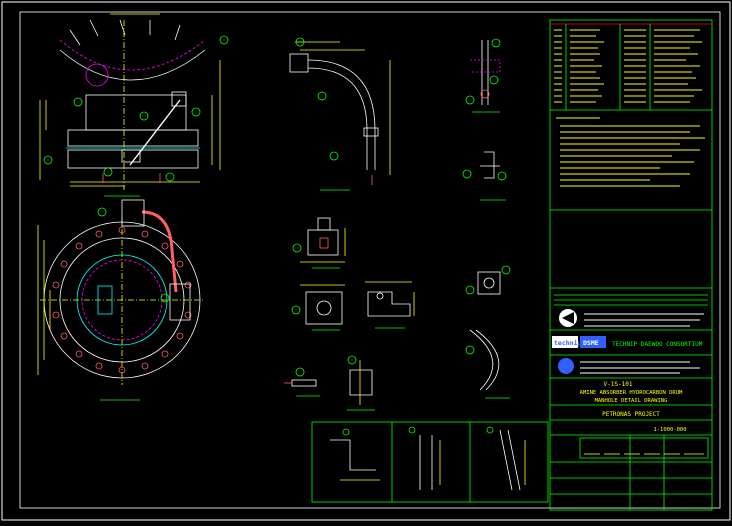 The width and height of the screenshot is (732, 526). What do you see at coordinates (631, 414) in the screenshot?
I see `project-name: PETRONAS PROJECT` at bounding box center [631, 414].